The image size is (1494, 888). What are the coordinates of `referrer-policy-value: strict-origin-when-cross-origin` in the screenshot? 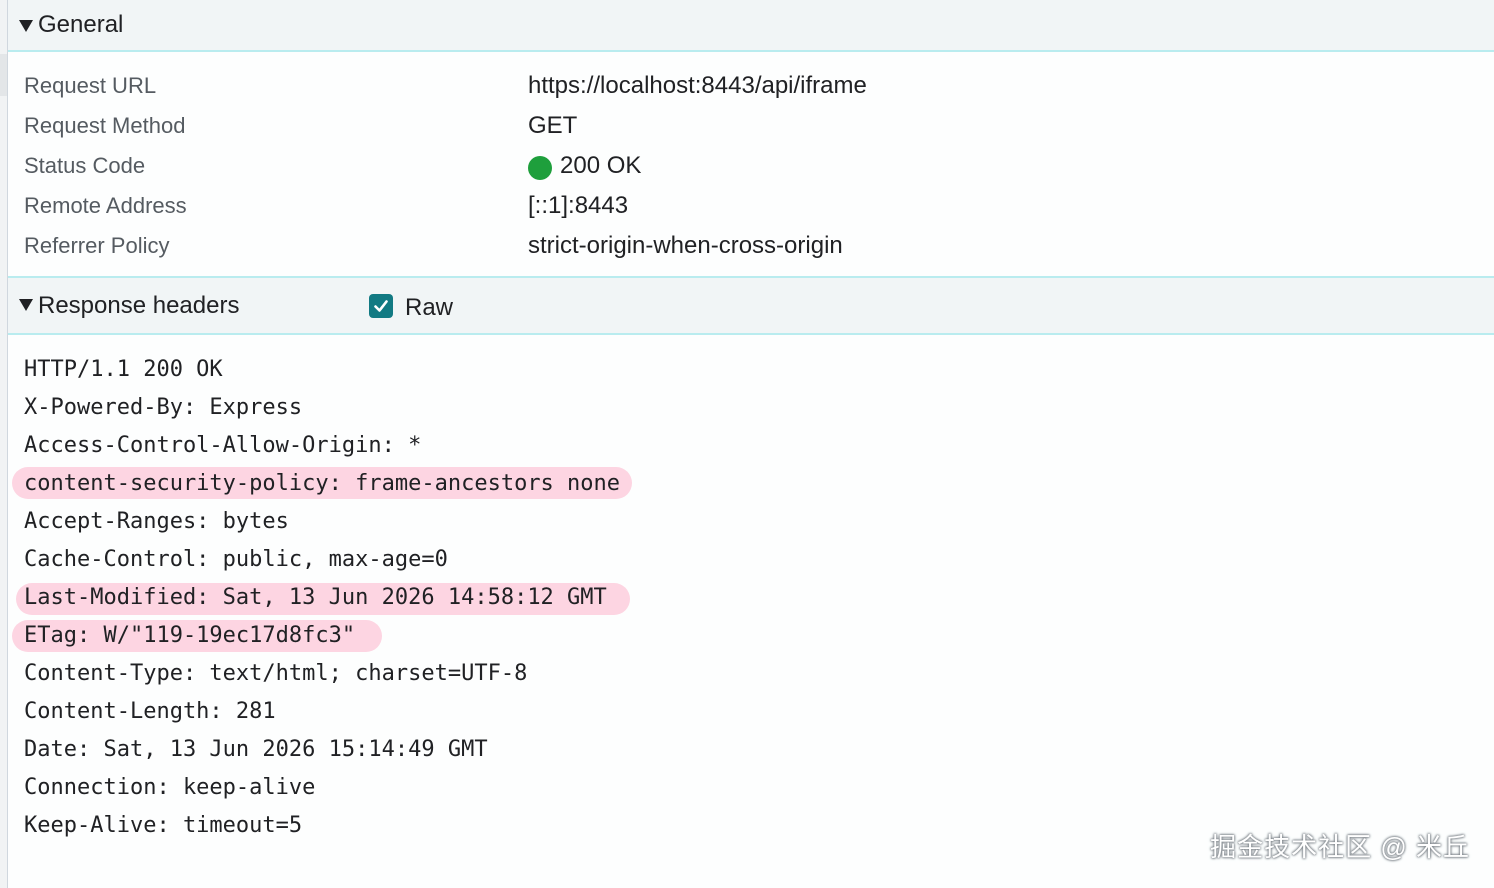 It's located at (685, 245).